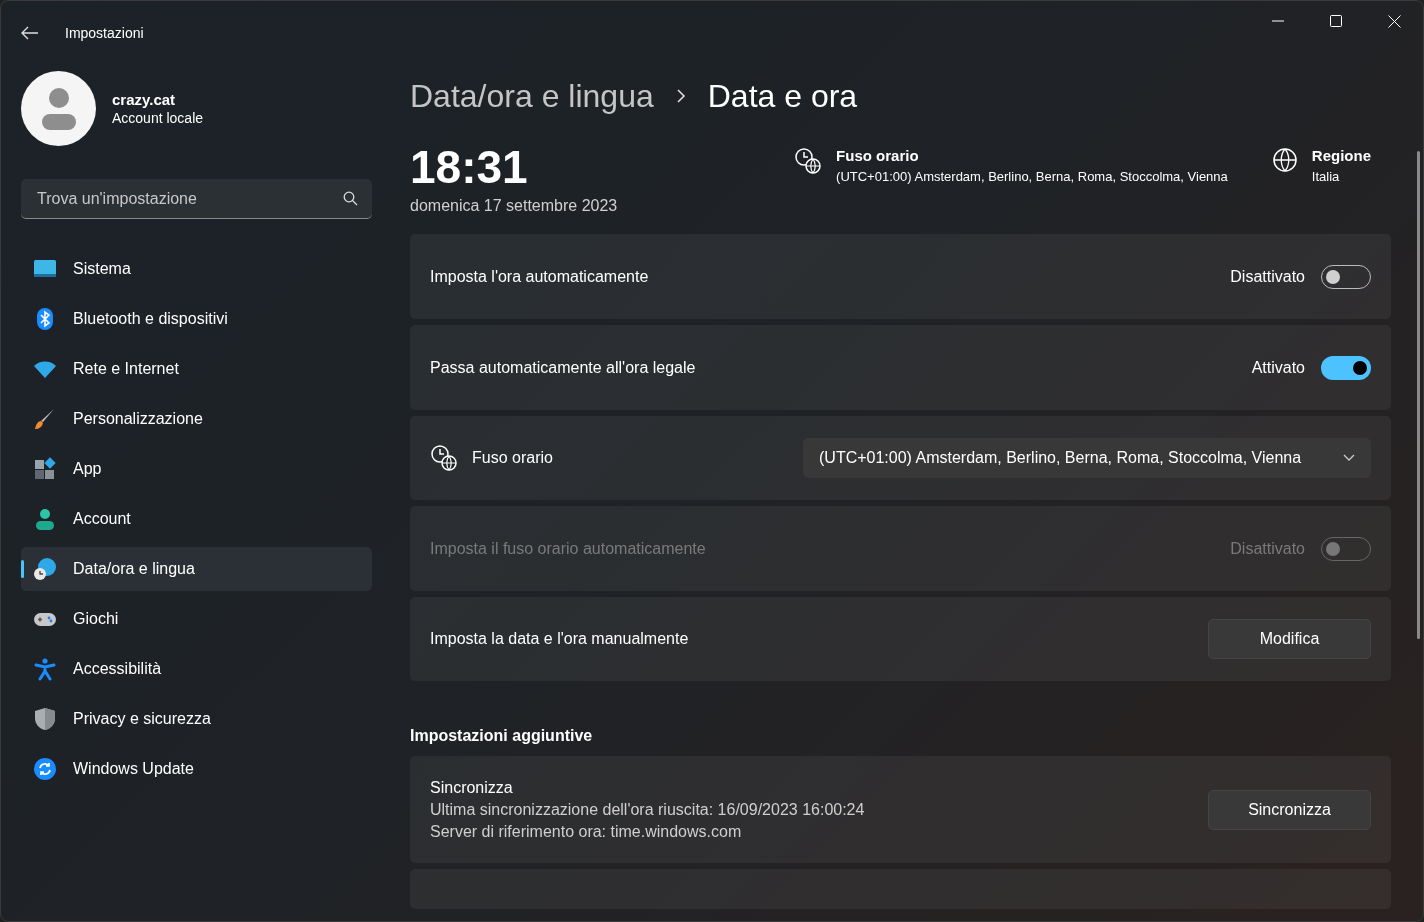  I want to click on globe-icon, so click(1284, 160).